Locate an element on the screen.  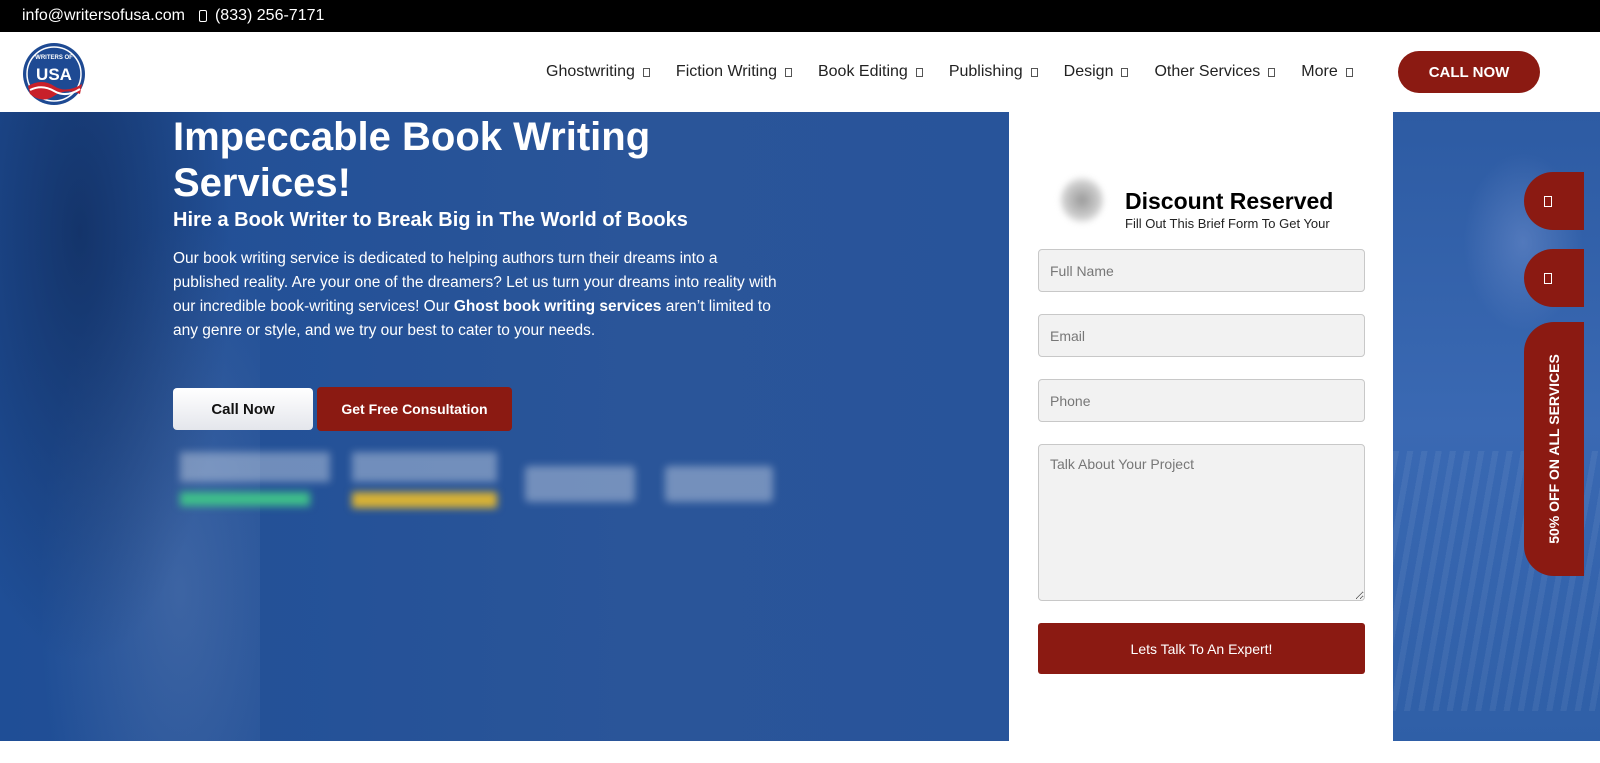
page-bottom-strip is located at coordinates (800, 752).